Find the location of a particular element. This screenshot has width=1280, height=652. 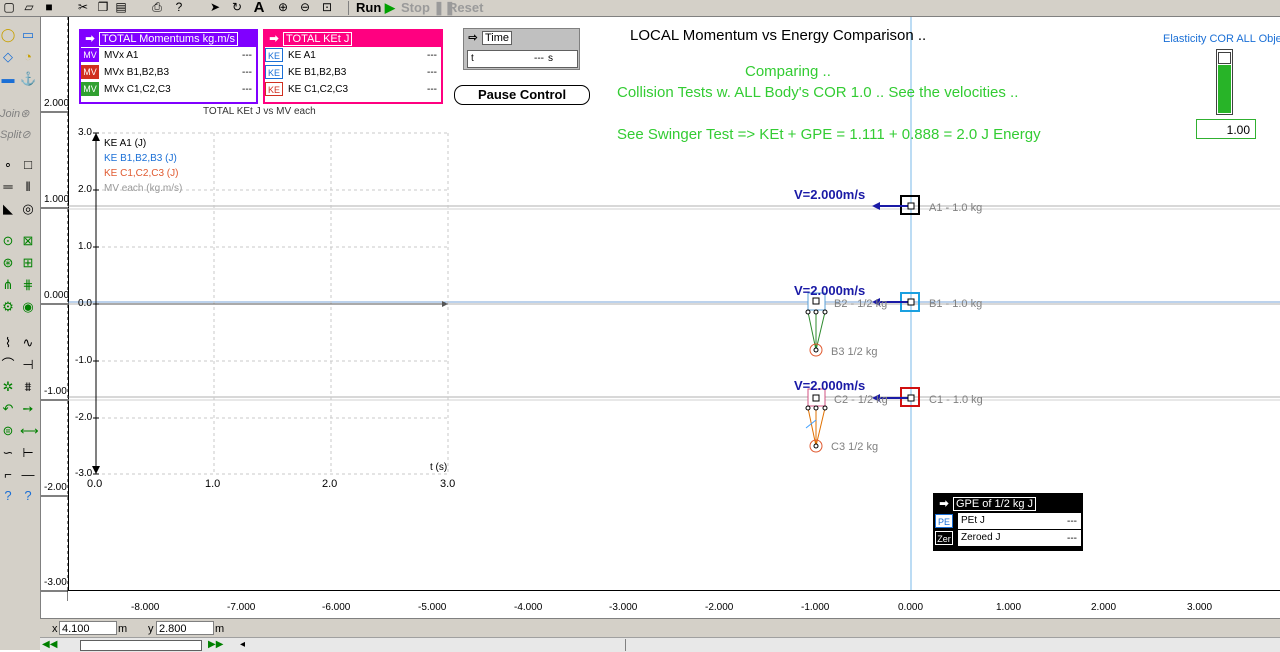

body-label-c3: C3 1/2 kg is located at coordinates (855, 447).